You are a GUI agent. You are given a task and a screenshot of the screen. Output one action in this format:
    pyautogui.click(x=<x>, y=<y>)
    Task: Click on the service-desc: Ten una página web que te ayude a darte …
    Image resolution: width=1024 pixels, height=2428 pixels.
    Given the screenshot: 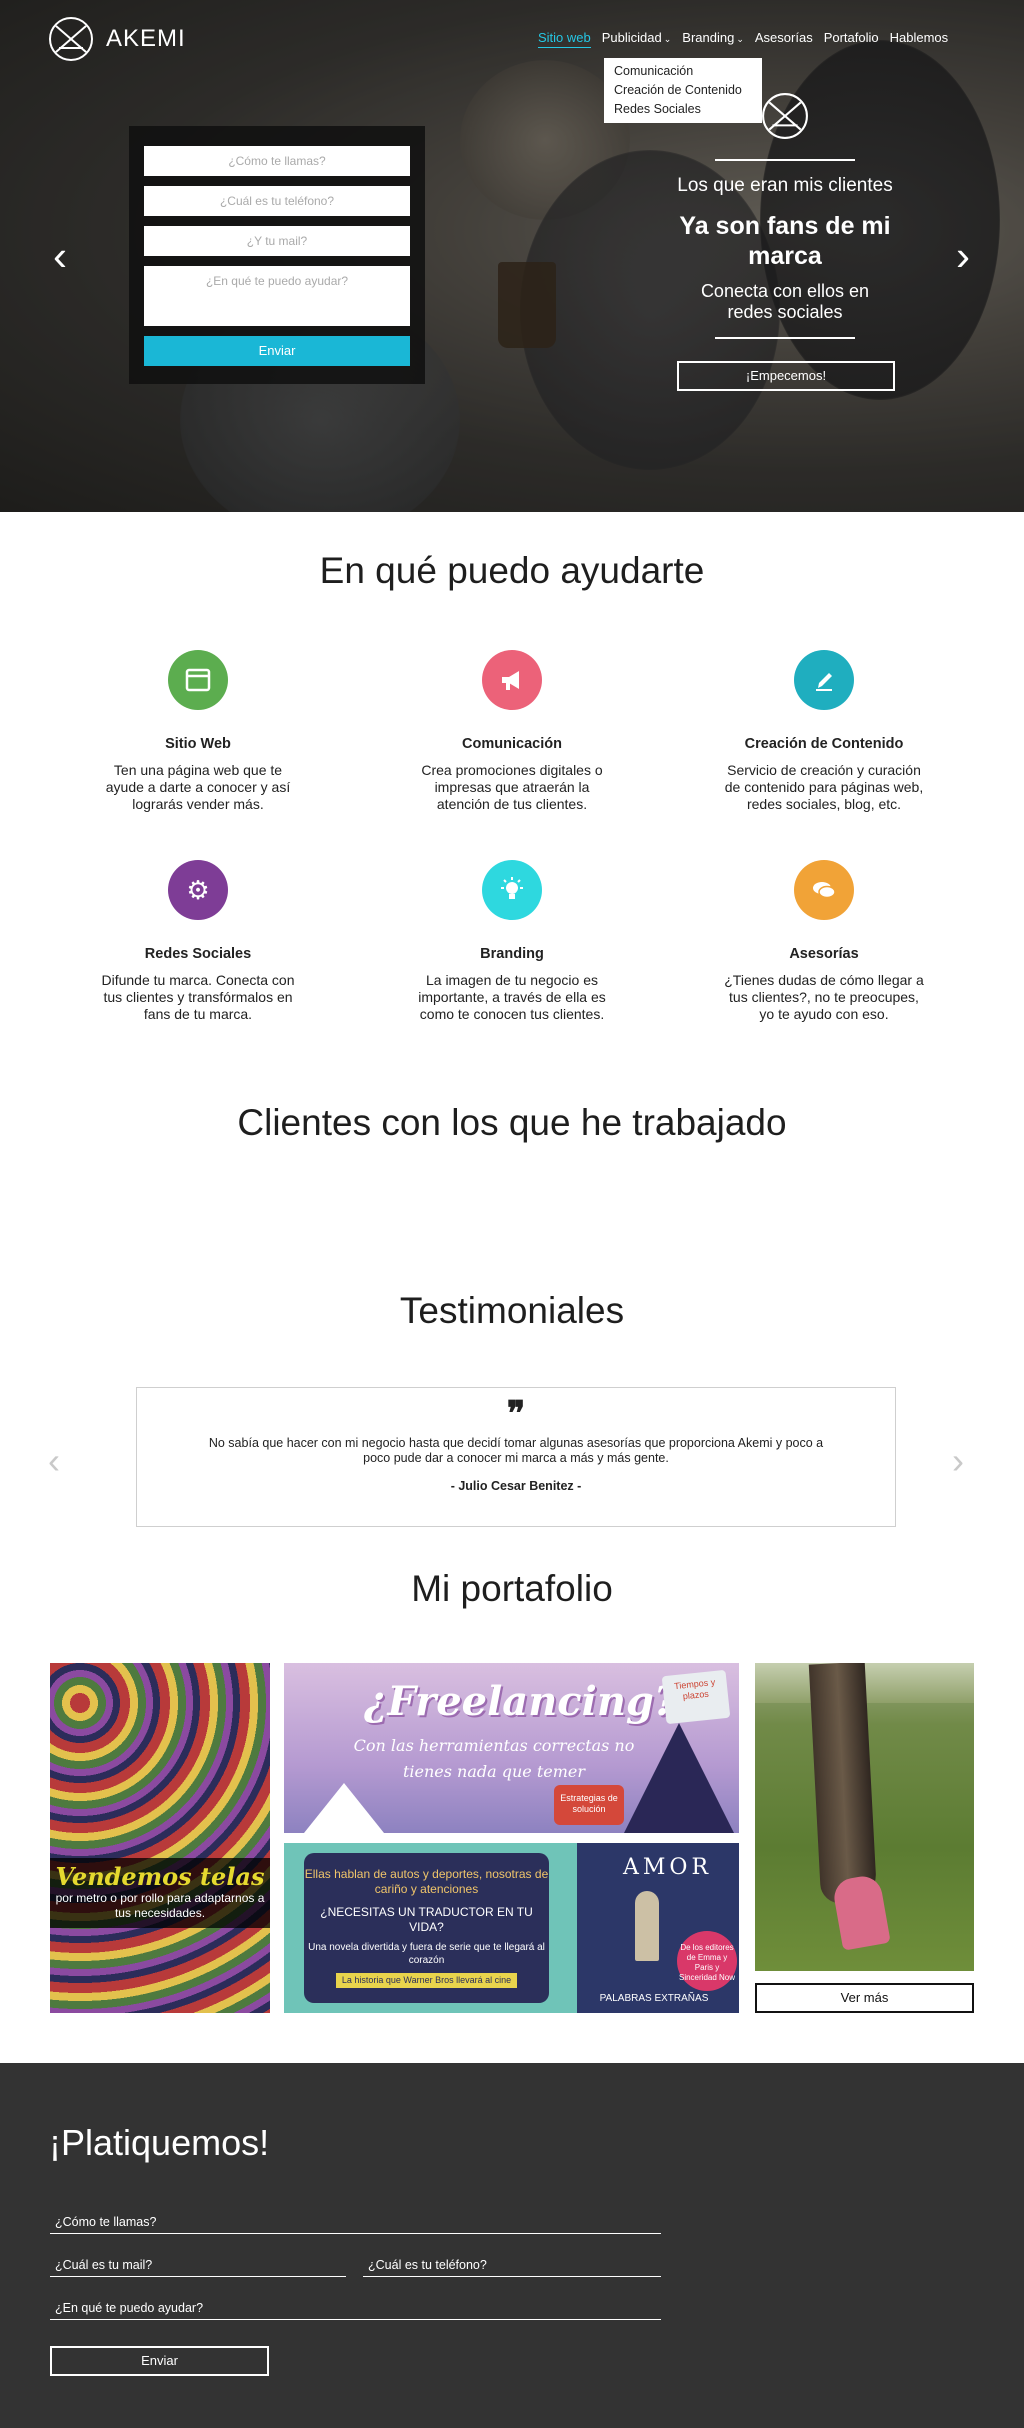 What is the action you would take?
    pyautogui.click(x=198, y=787)
    